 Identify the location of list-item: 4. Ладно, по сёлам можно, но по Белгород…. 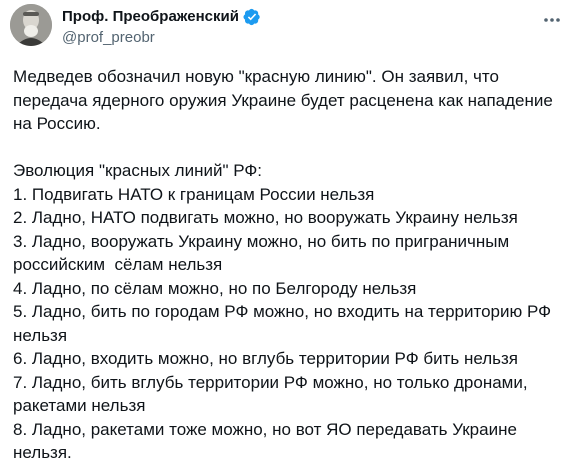
(215, 288).